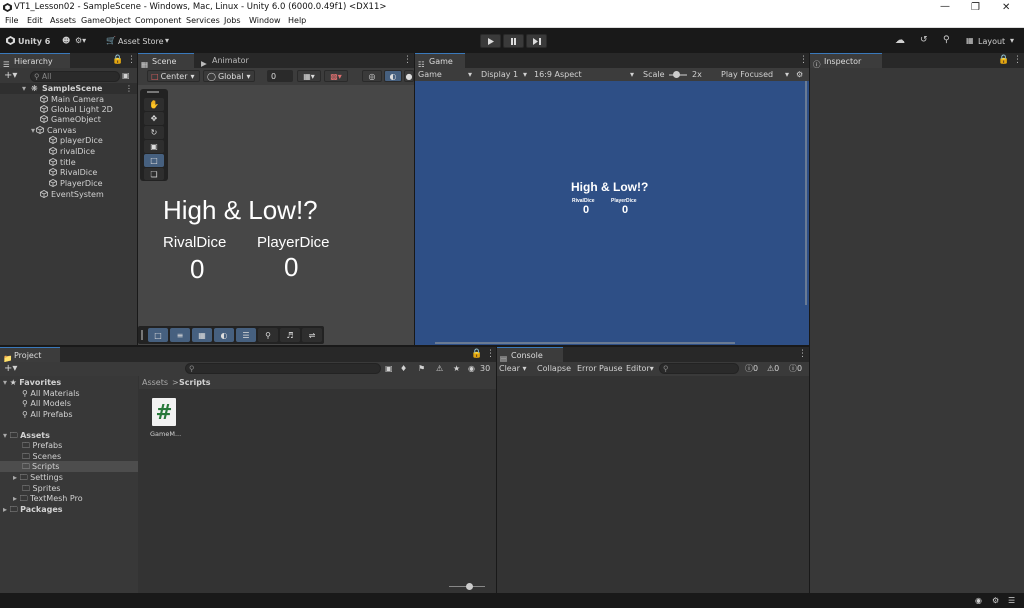  Describe the element at coordinates (699, 368) in the screenshot. I see `console-search-input: ⚲` at that location.